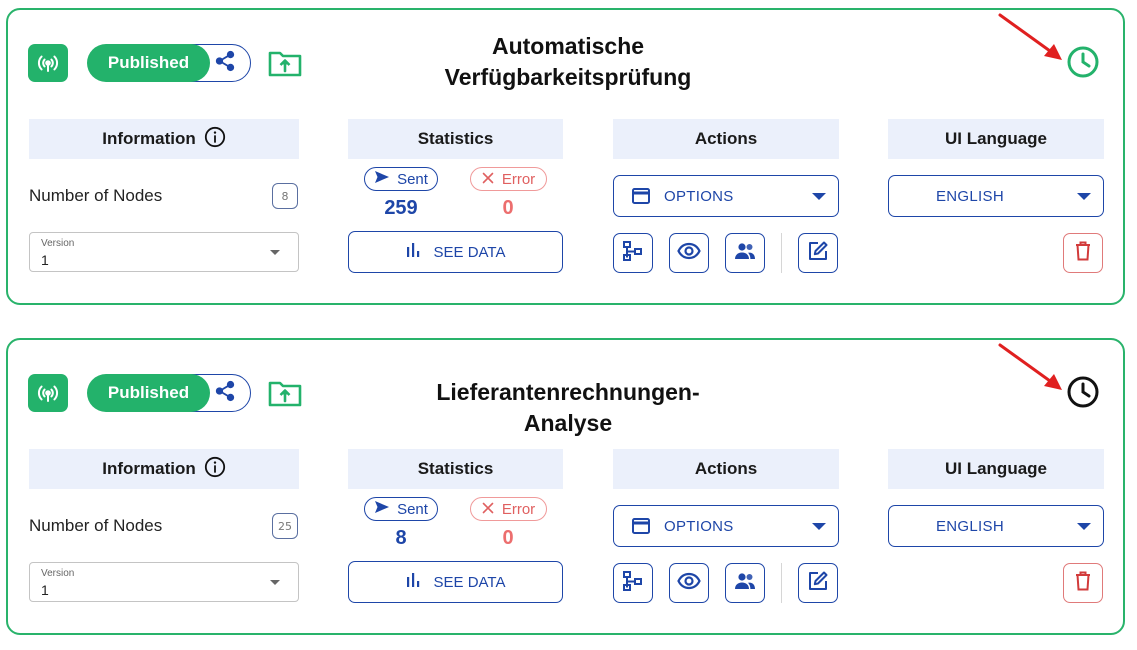 This screenshot has width=1137, height=650. What do you see at coordinates (641, 198) in the screenshot?
I see `window-icon` at bounding box center [641, 198].